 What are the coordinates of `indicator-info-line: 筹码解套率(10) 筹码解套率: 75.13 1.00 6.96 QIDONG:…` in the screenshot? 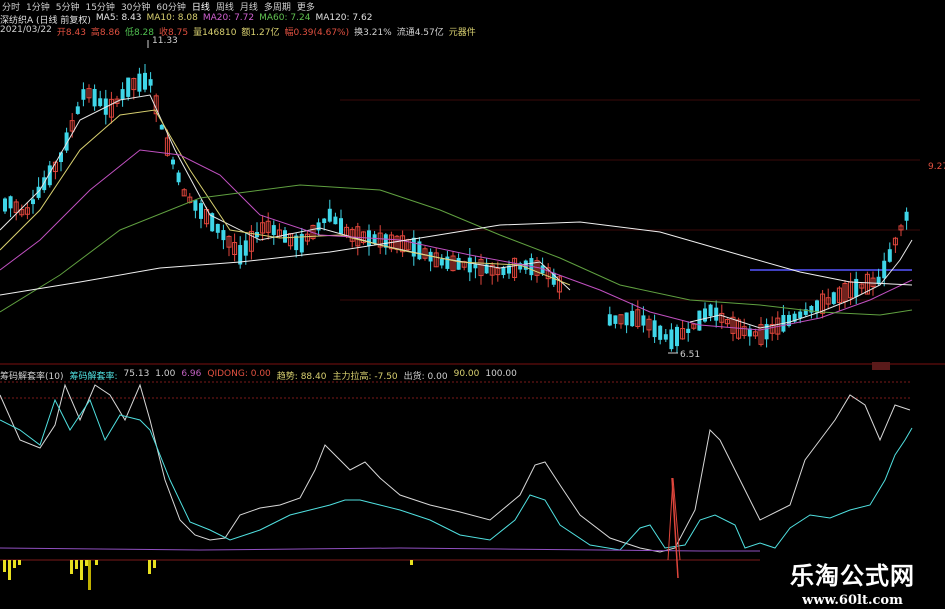 It's located at (258, 375).